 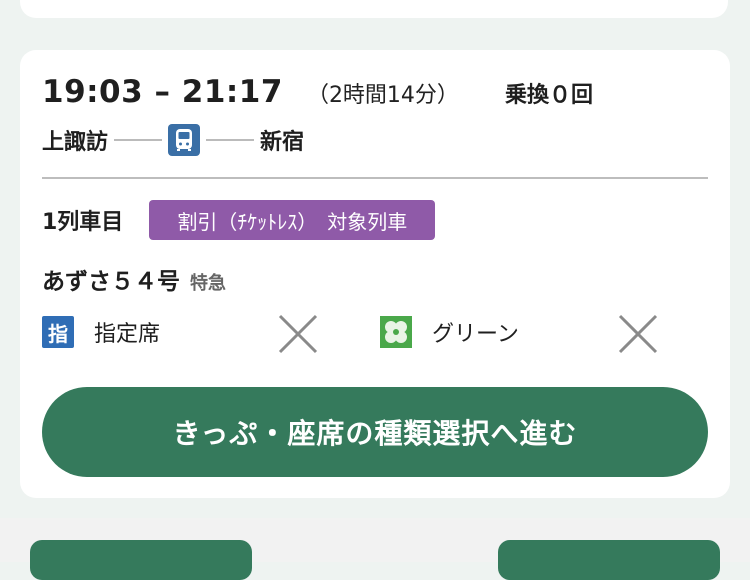 What do you see at coordinates (375, 178) in the screenshot?
I see `divider` at bounding box center [375, 178].